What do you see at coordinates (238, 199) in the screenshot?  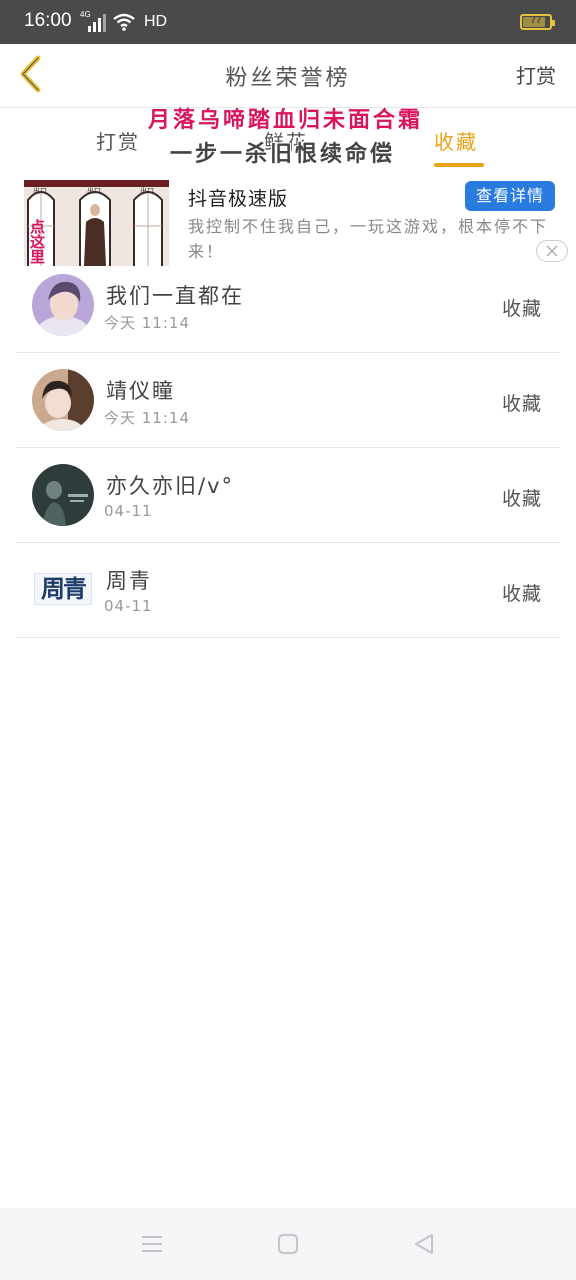 I see `ad-title: 抖音极速版` at bounding box center [238, 199].